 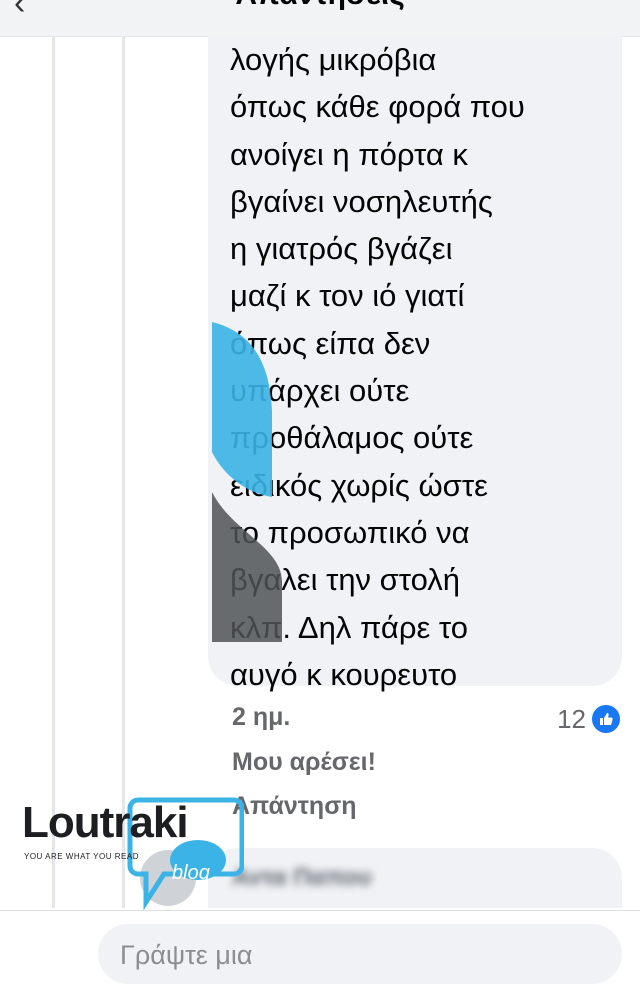 What do you see at coordinates (415, 878) in the screenshot?
I see `reply-bubble: Αντα Παπου` at bounding box center [415, 878].